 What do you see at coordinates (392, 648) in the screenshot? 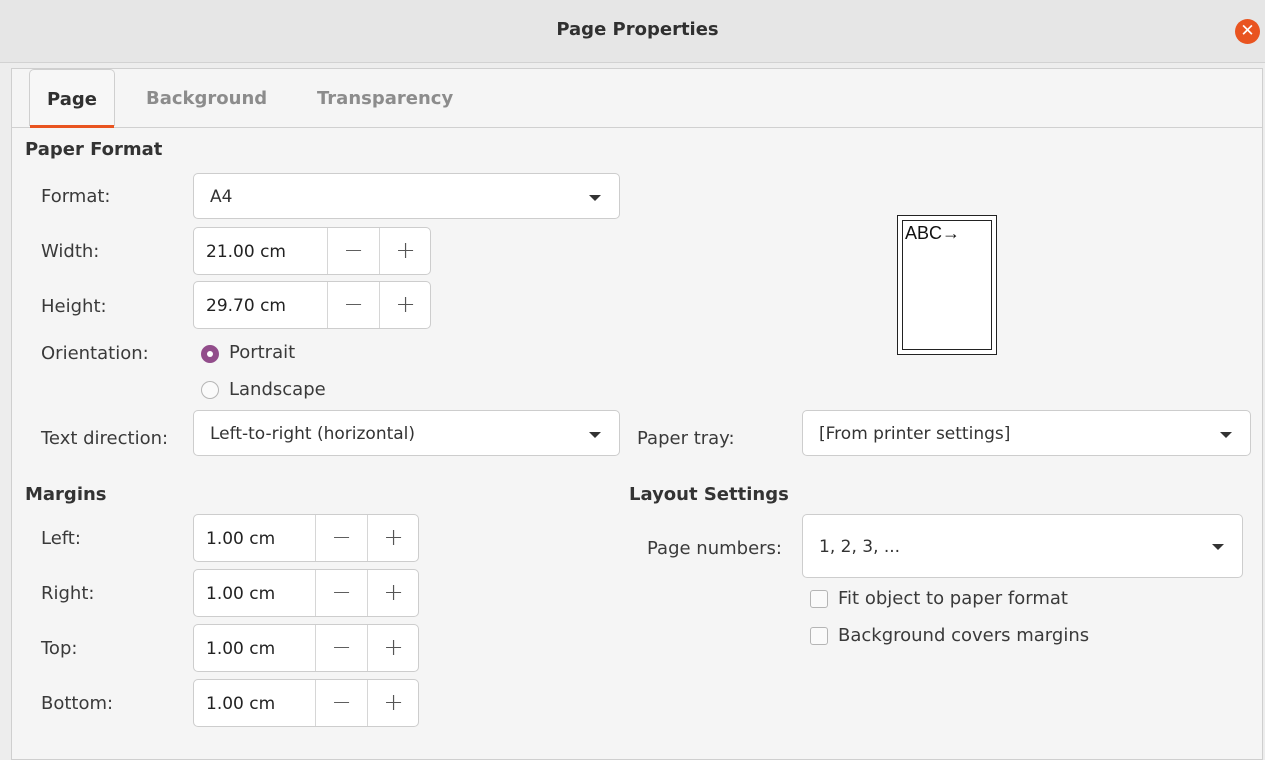
I see `margin-top-increase-button: +` at bounding box center [392, 648].